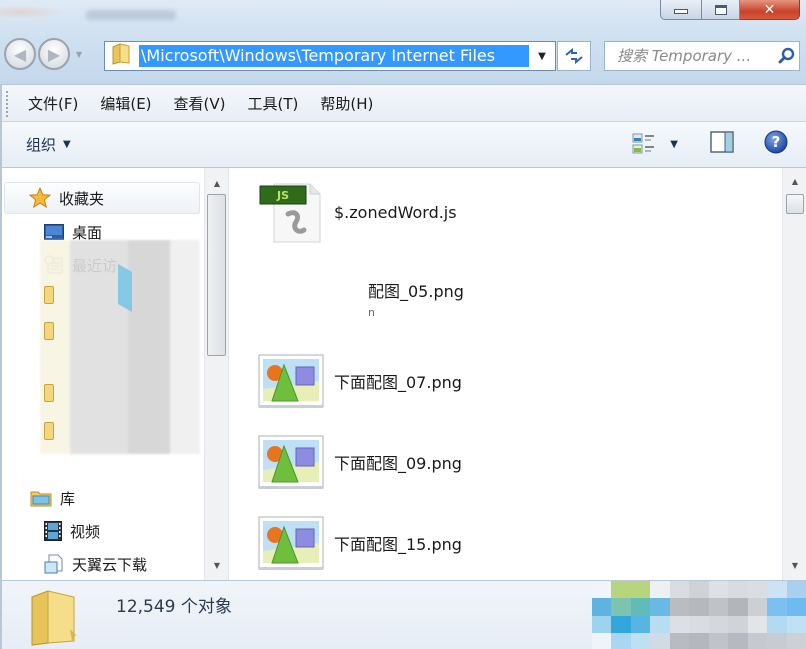 The width and height of the screenshot is (806, 649). What do you see at coordinates (125, 103) in the screenshot?
I see `menu-edit: 编辑(E)` at bounding box center [125, 103].